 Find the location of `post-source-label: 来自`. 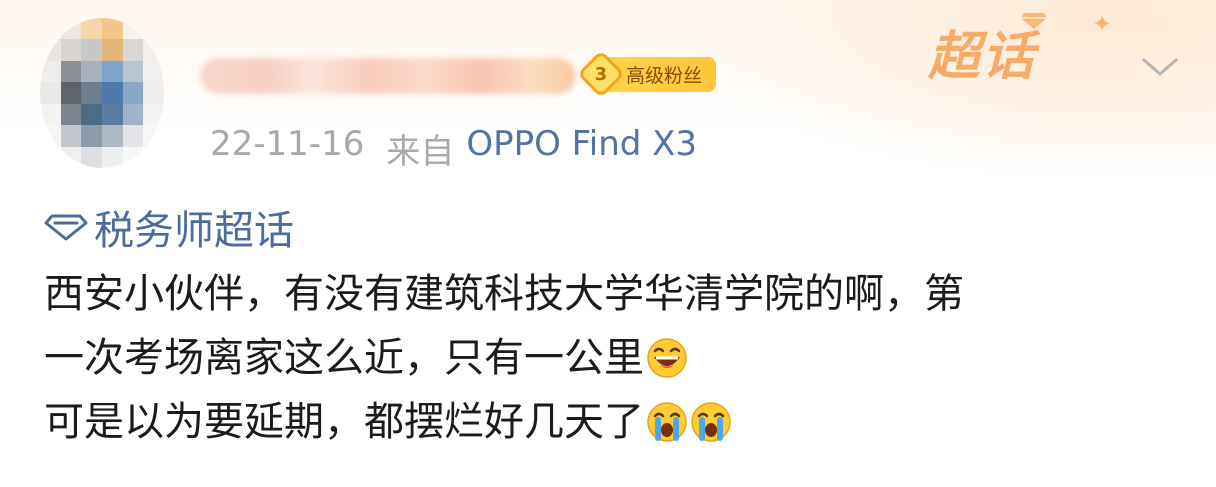

post-source-label: 来自 is located at coordinates (420, 152).